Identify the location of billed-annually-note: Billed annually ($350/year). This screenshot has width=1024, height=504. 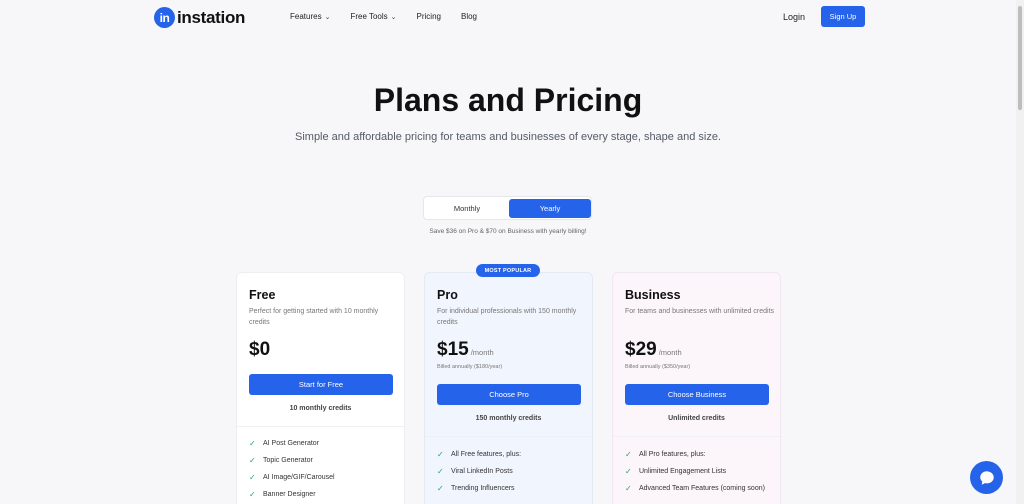
(658, 367).